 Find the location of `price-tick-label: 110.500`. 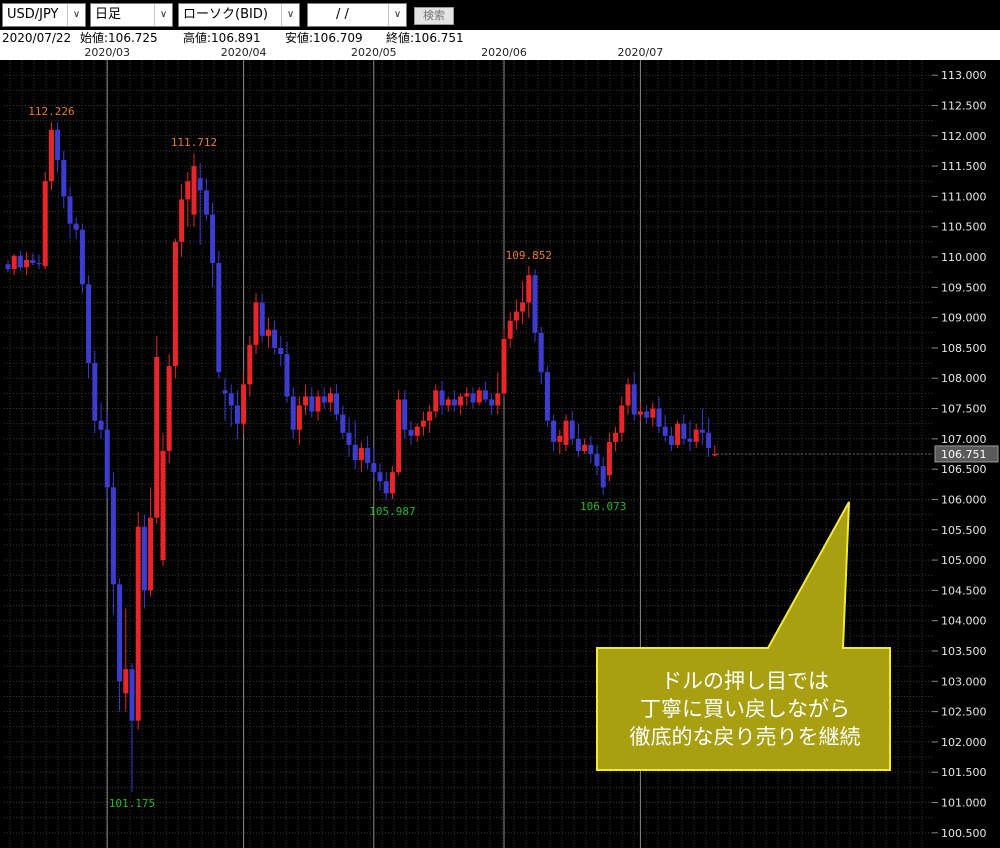

price-tick-label: 110.500 is located at coordinates (964, 227).